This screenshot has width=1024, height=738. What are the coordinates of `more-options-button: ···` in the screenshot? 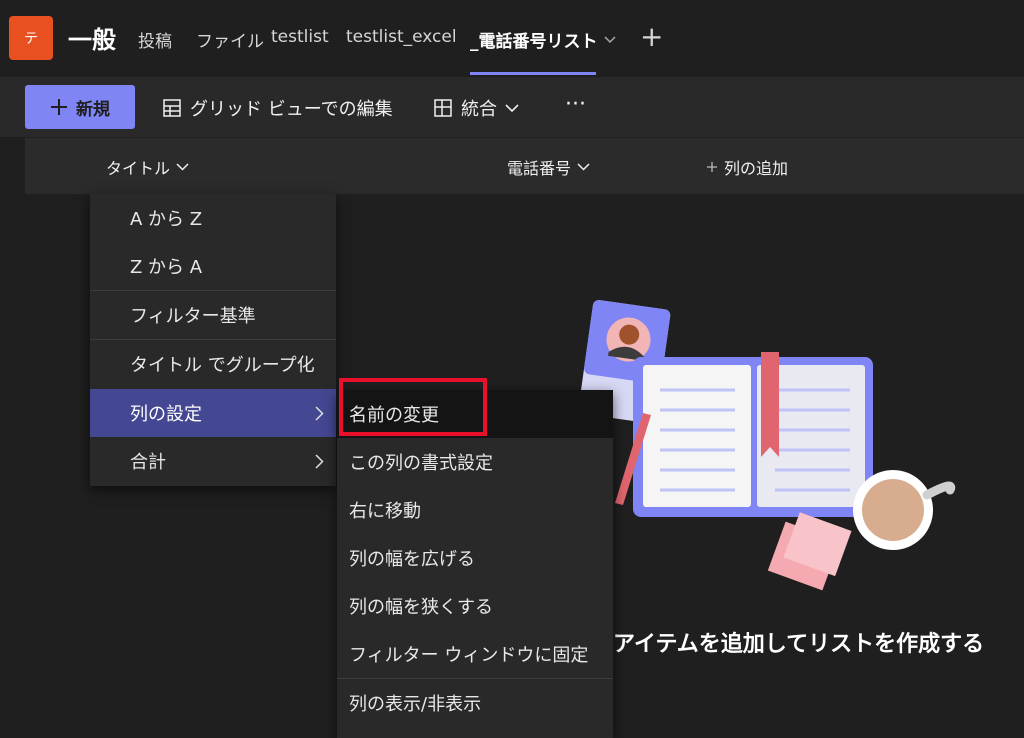 It's located at (575, 104).